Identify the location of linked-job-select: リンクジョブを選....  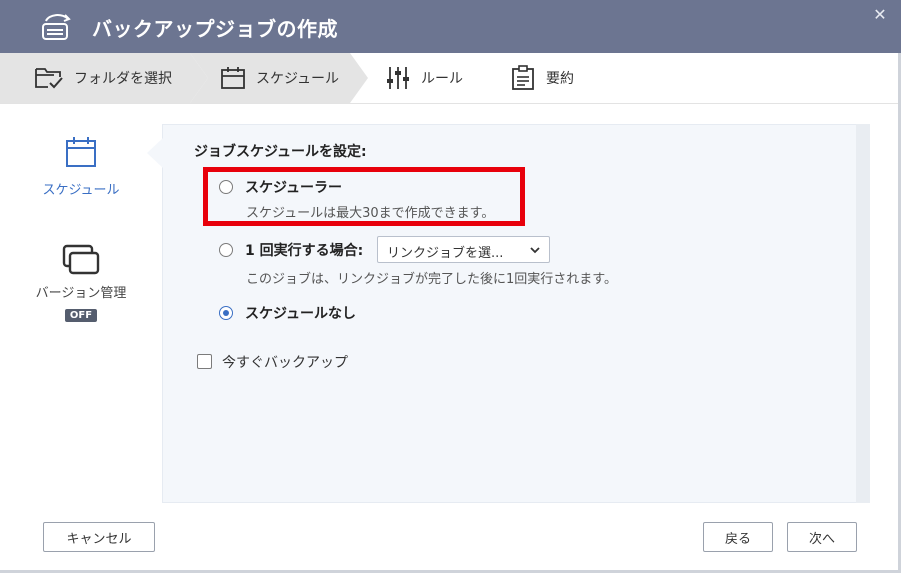
(463, 249).